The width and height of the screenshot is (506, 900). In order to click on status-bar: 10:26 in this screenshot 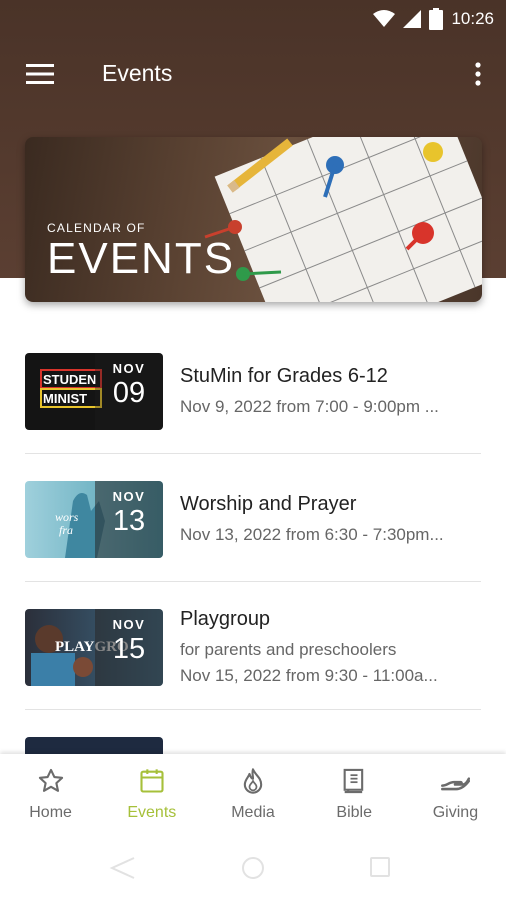, I will do `click(253, 19)`.